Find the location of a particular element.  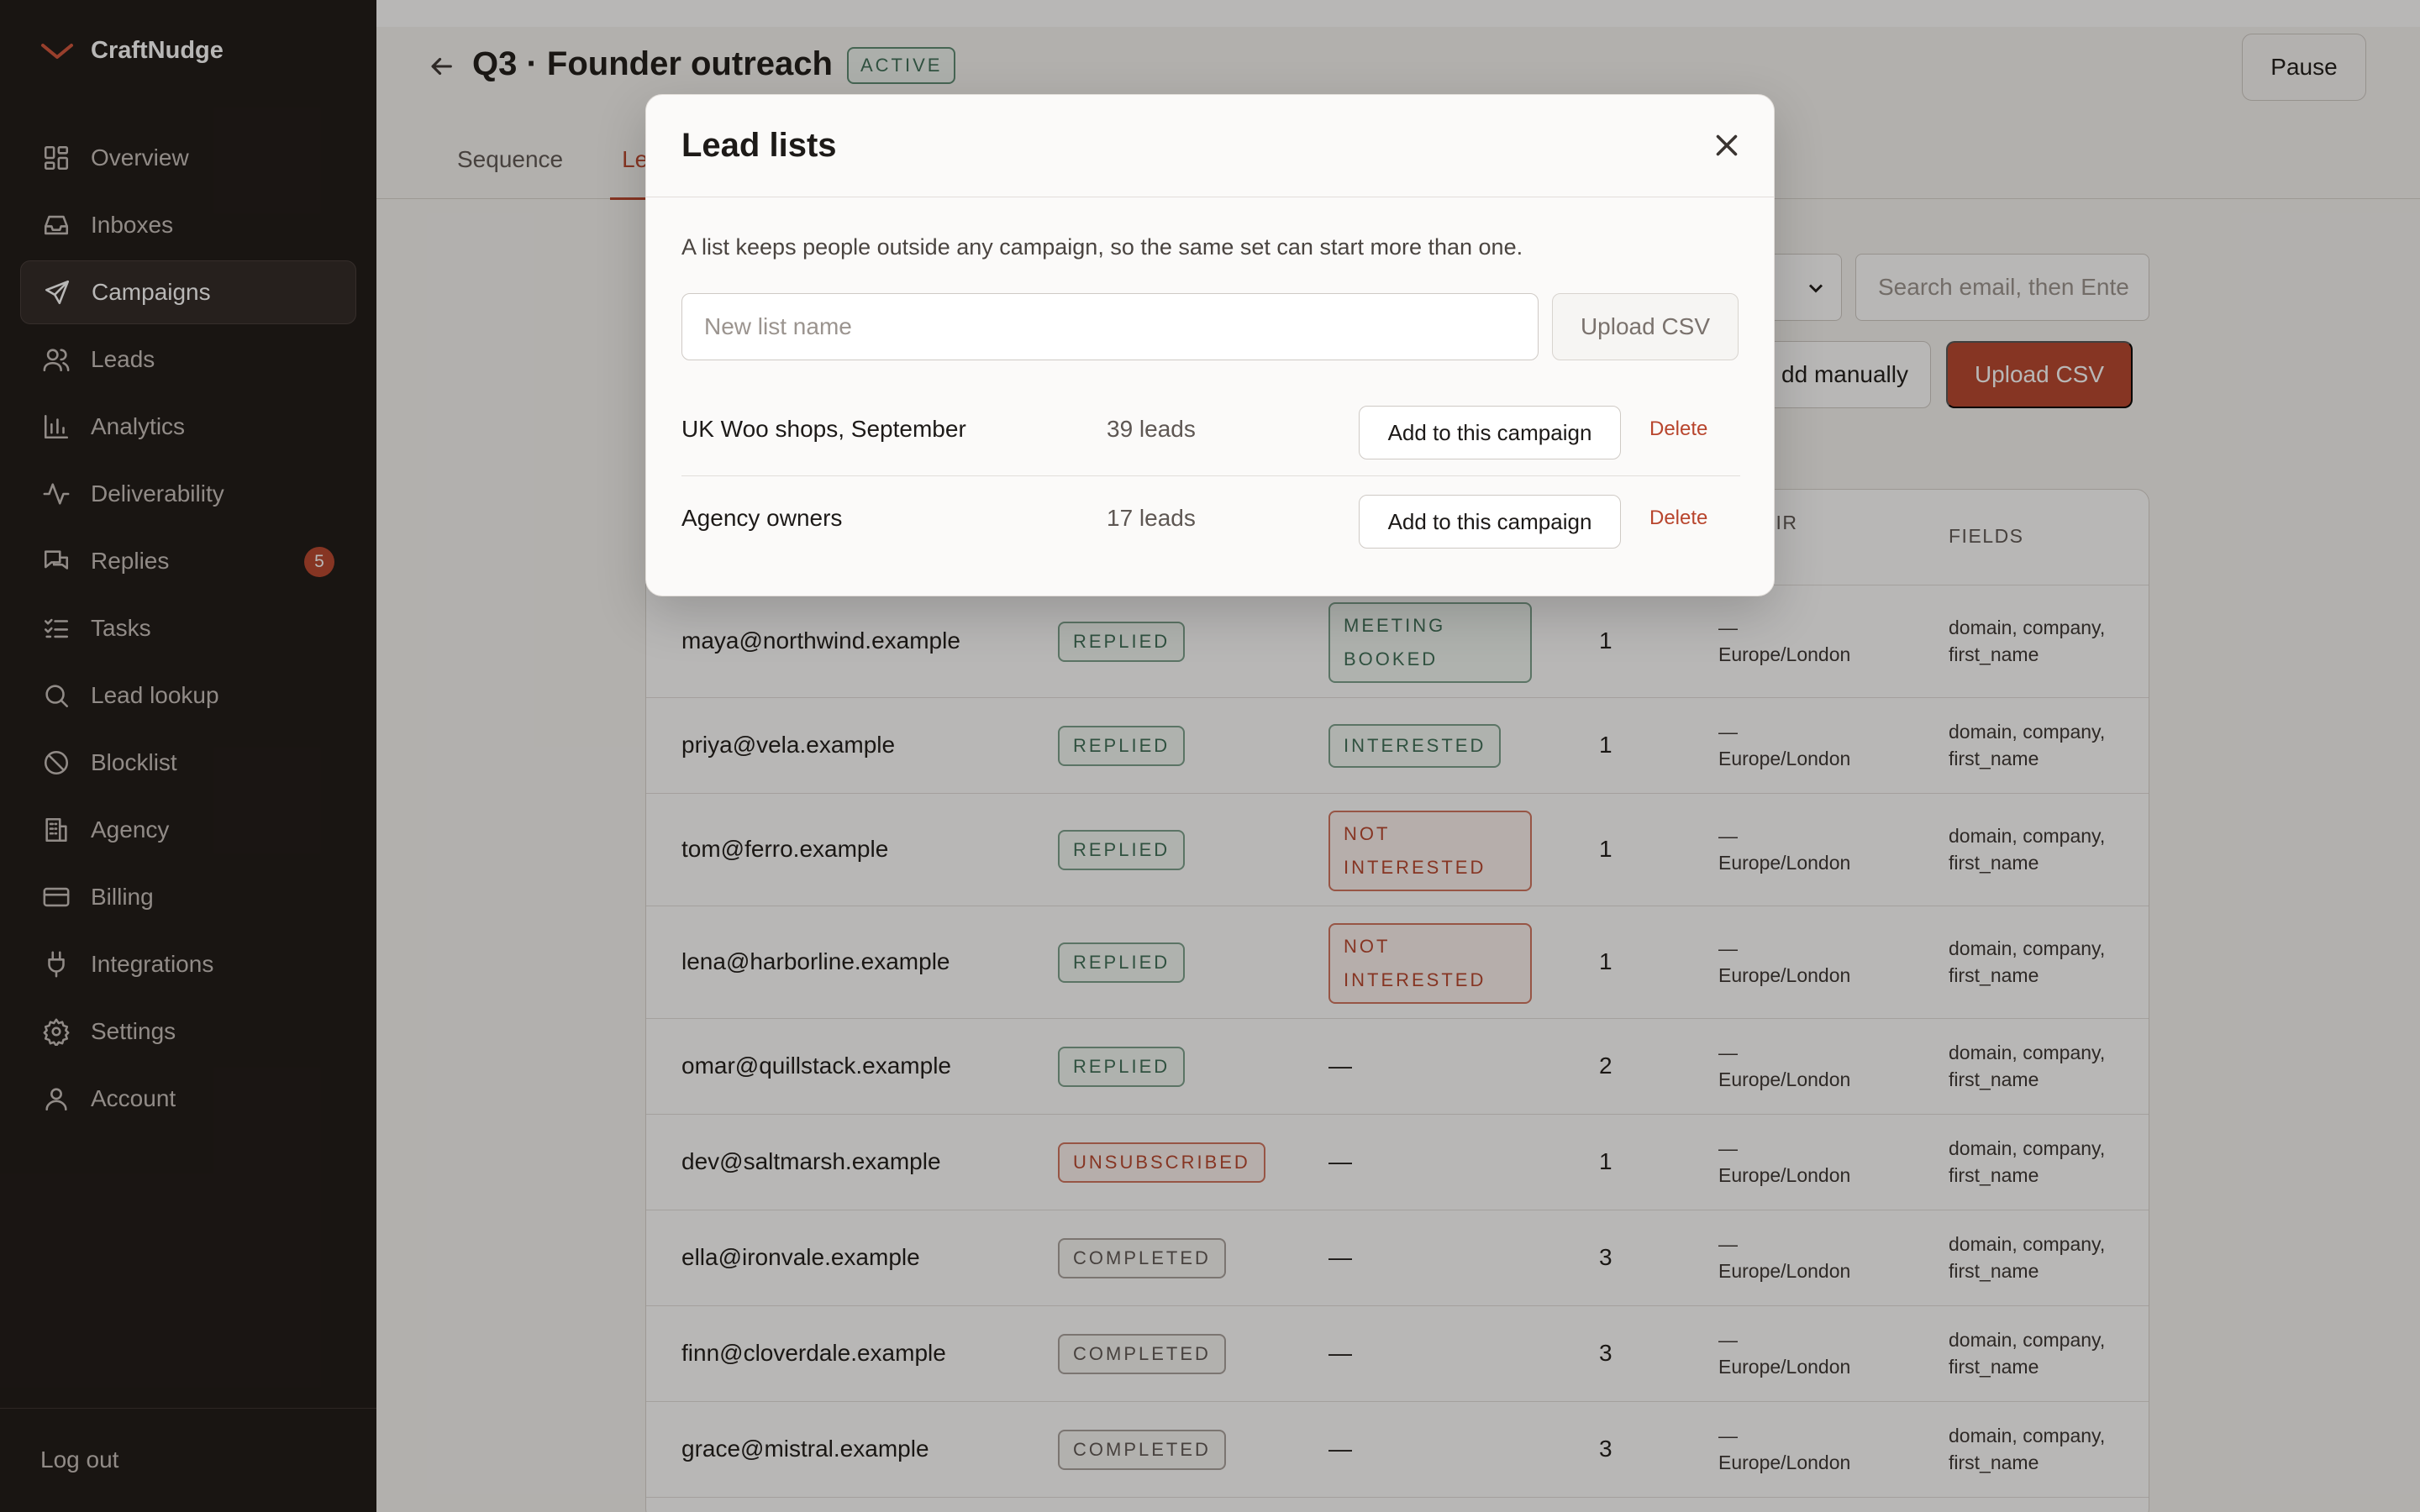

modal-upload-csv-button: Upload CSV is located at coordinates (1646, 326).